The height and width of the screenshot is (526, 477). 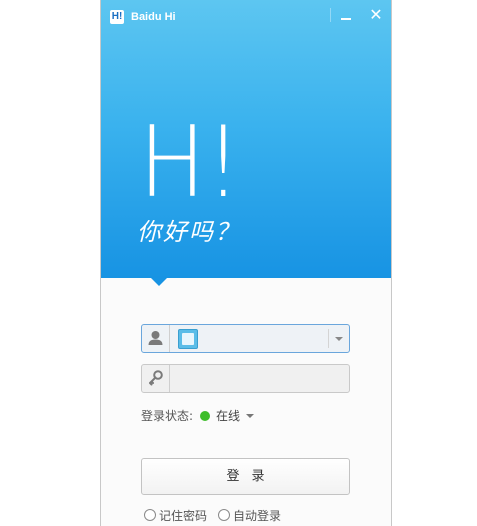 What do you see at coordinates (257, 516) in the screenshot?
I see `auto-login-label: 自动登录` at bounding box center [257, 516].